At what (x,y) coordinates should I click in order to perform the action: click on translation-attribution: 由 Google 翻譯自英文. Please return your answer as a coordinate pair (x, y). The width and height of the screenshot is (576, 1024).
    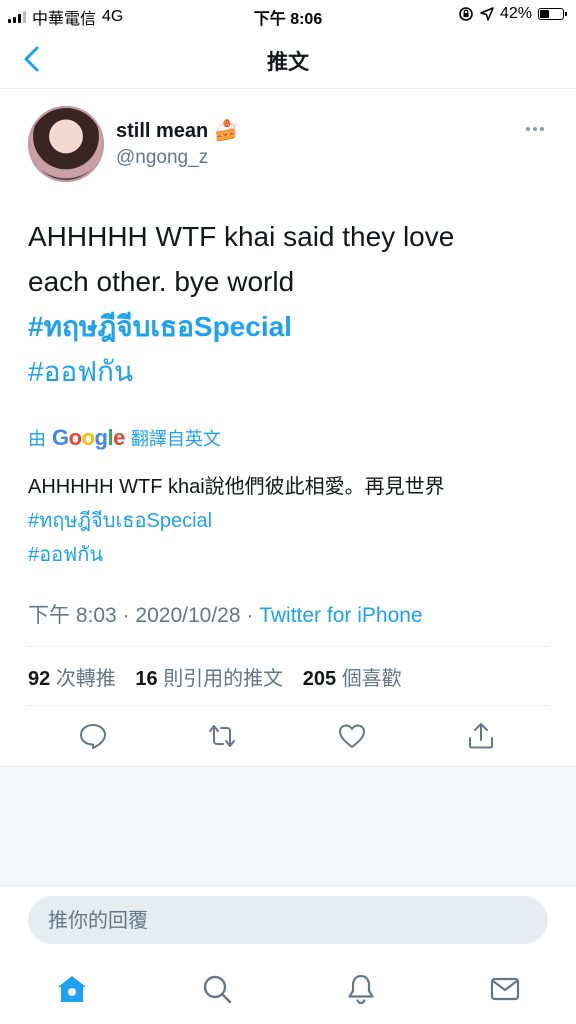
    Looking at the image, I should click on (124, 438).